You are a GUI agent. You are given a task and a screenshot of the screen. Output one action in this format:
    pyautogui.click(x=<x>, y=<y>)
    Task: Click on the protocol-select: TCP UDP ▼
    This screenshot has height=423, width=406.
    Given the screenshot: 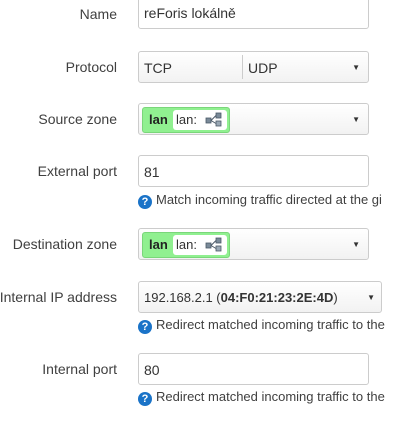 What is the action you would take?
    pyautogui.click(x=253, y=67)
    